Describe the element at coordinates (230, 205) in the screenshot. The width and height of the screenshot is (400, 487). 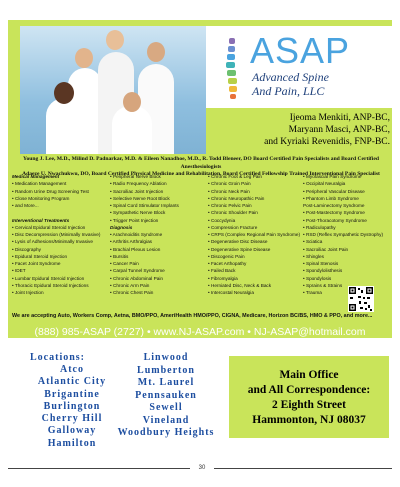
I see `service-item: • Chronic Pelvic Pain` at that location.